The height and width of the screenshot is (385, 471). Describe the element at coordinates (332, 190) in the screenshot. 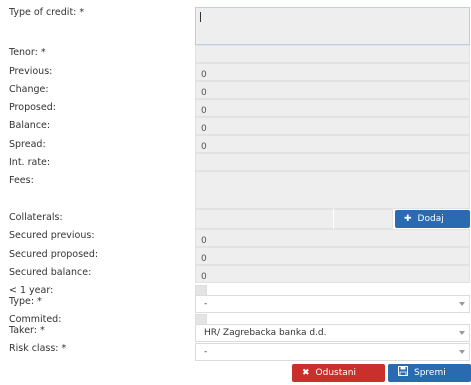

I see `fees-field` at that location.